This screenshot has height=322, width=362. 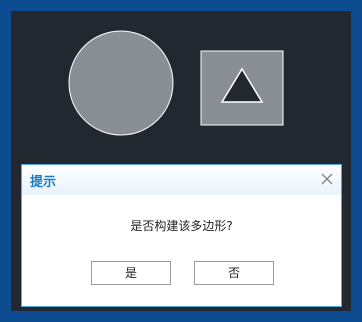 What do you see at coordinates (43, 182) in the screenshot?
I see `dialog-title: 提示` at bounding box center [43, 182].